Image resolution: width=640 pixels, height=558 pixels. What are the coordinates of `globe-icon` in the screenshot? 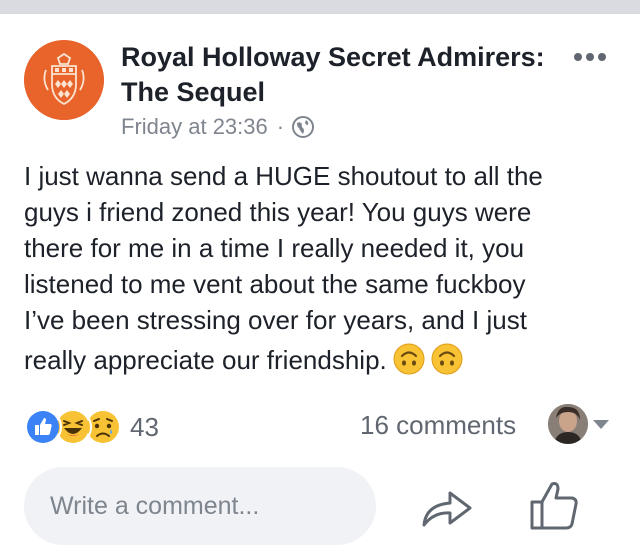 It's located at (303, 127).